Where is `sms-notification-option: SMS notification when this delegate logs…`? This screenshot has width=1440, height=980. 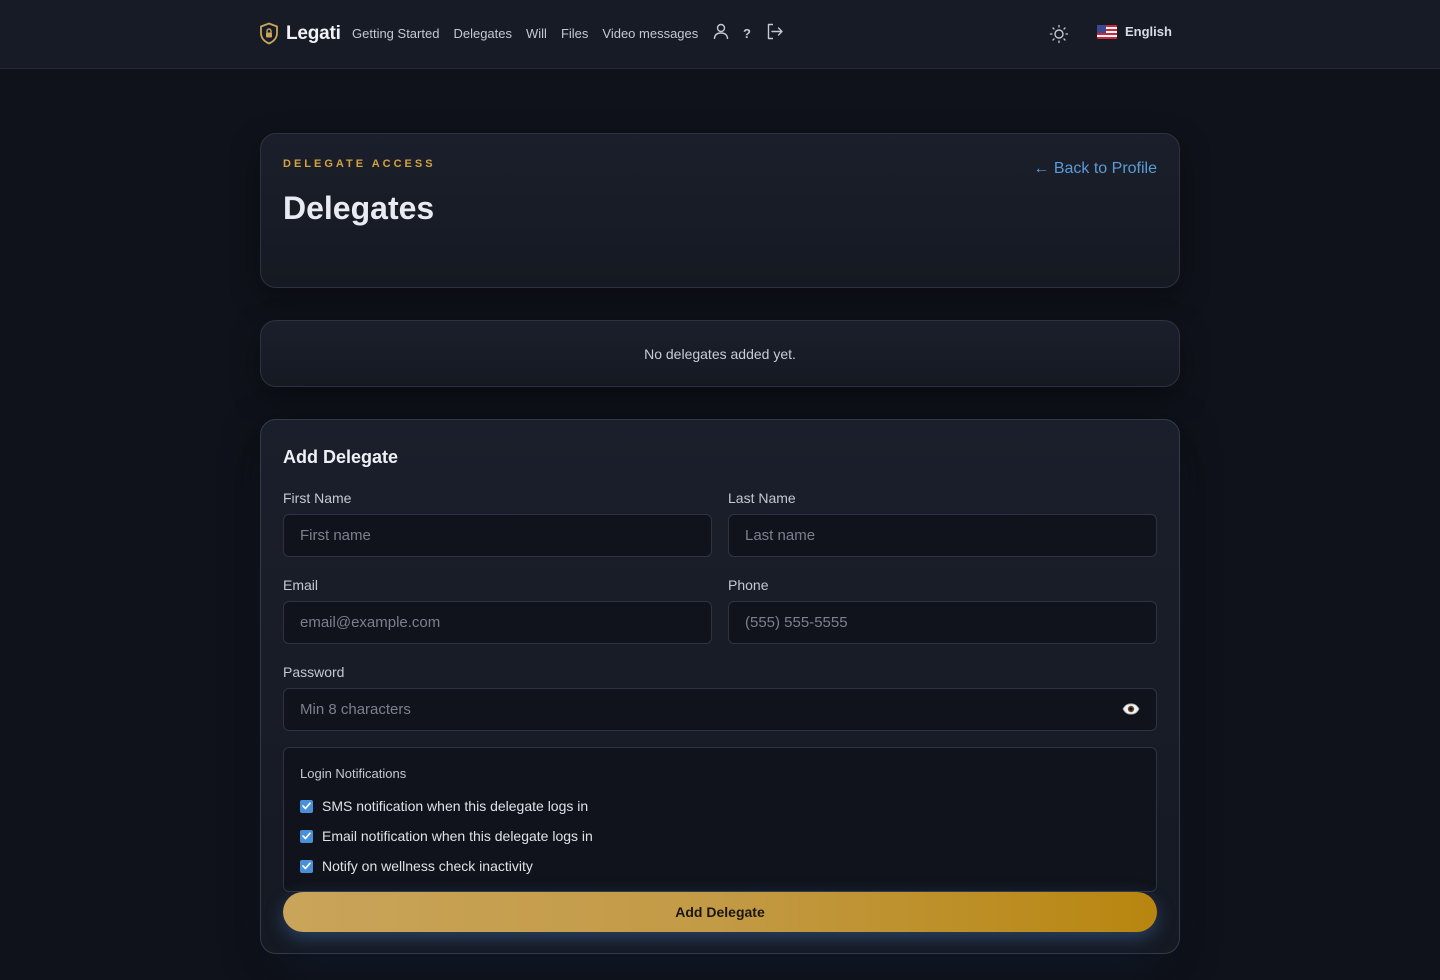 sms-notification-option: SMS notification when this delegate logs… is located at coordinates (444, 806).